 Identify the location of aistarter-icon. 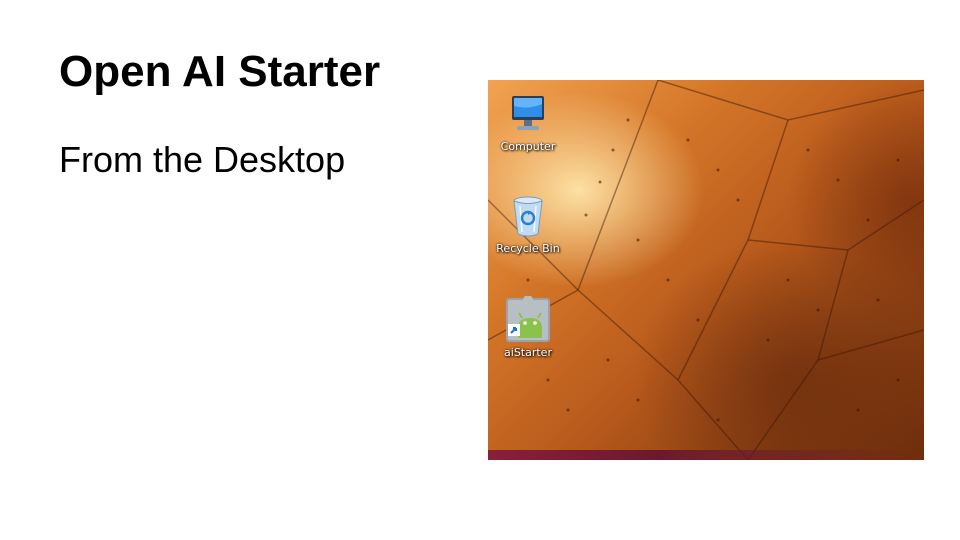
(528, 319).